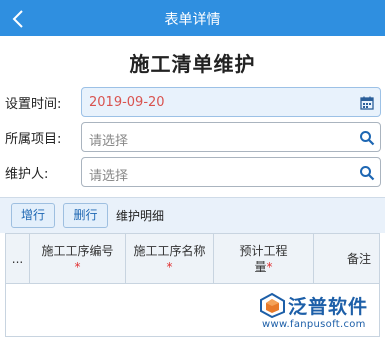  Describe the element at coordinates (127, 102) in the screenshot. I see `time-value: 2019-09-20` at that location.